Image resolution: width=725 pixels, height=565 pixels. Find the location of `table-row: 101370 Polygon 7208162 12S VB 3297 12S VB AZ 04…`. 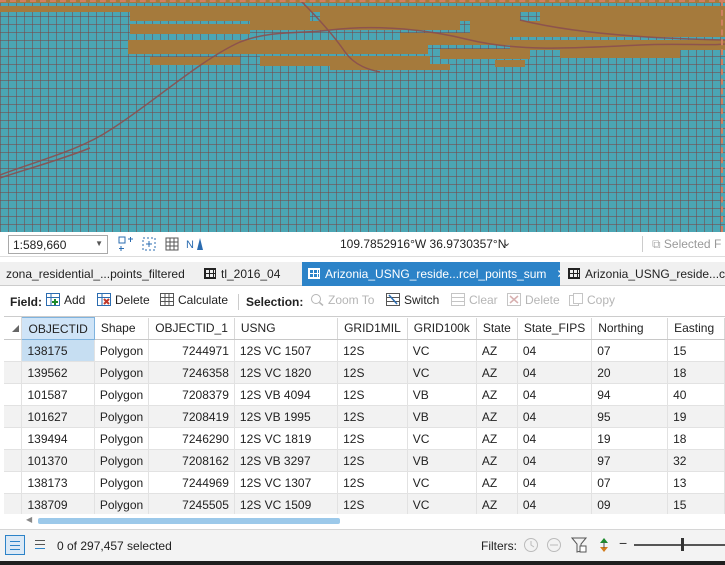

table-row: 101370 Polygon 7208162 12S VB 3297 12S VB AZ 04… is located at coordinates (364, 460).